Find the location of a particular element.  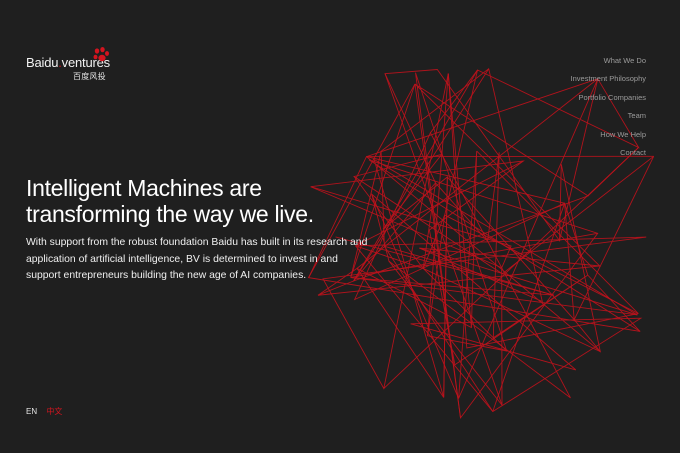

nav-item-how-we-help: How We Help is located at coordinates (608, 135).